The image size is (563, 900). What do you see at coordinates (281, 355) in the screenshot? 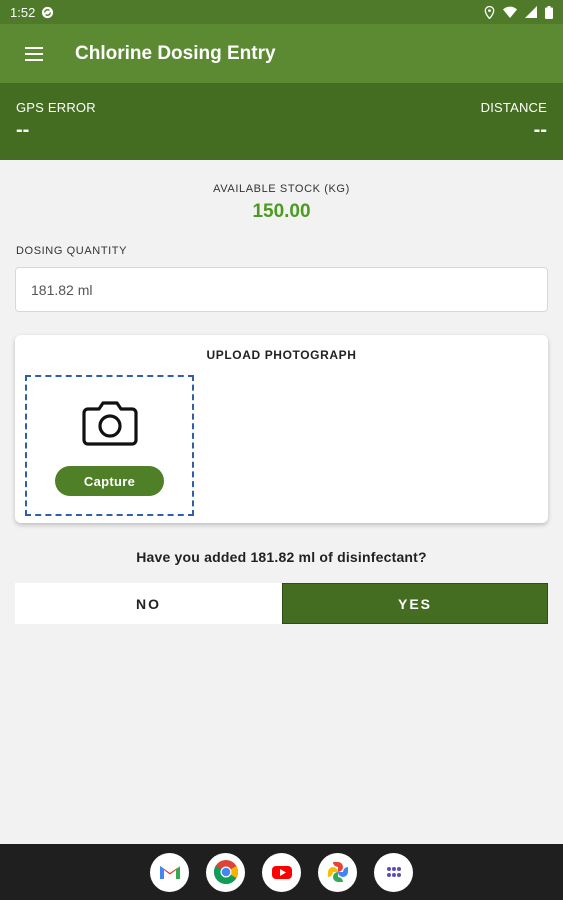
I see `upload-photograph-title: UPLOAD PHOTOGRAPH` at bounding box center [281, 355].